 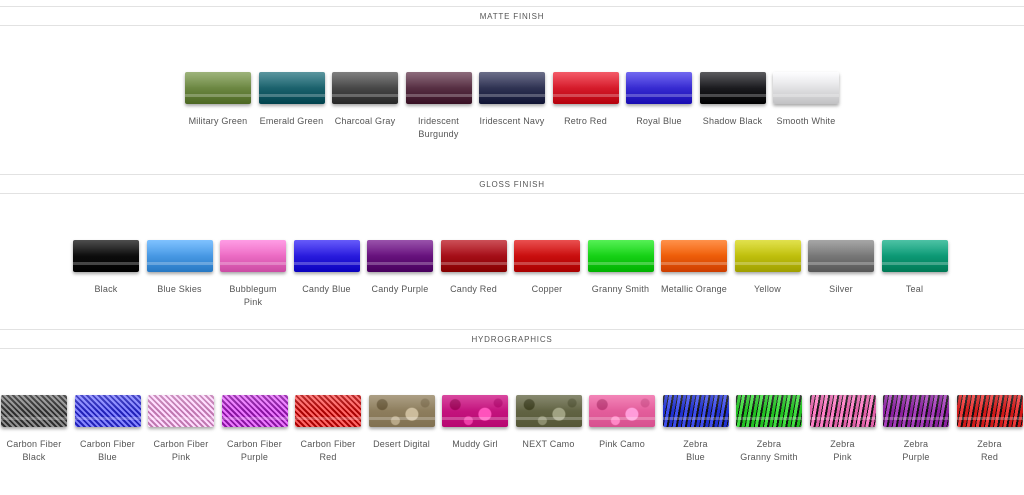 What do you see at coordinates (622, 444) in the screenshot?
I see `swatch-label: Pink Camo` at bounding box center [622, 444].